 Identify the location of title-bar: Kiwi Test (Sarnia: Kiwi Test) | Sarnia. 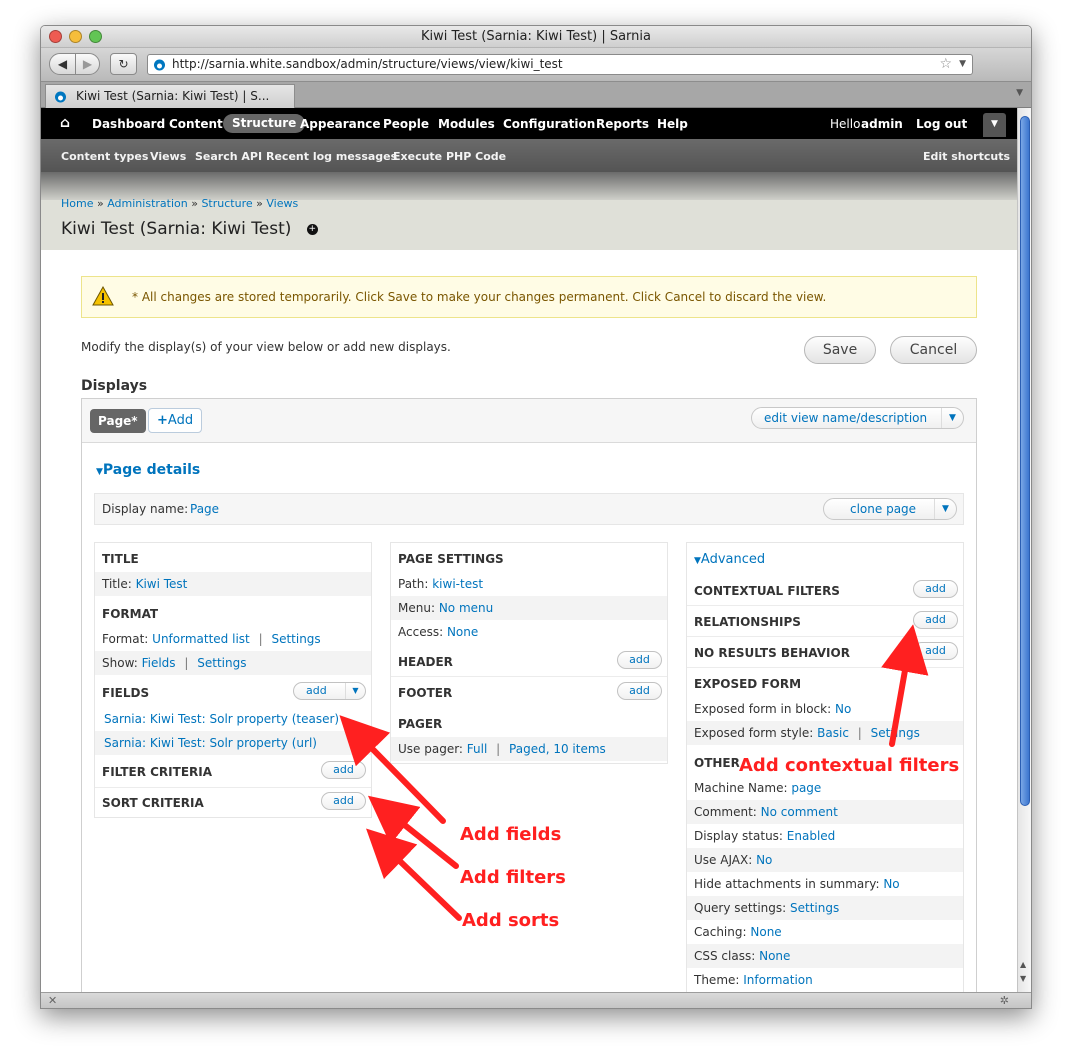
(536, 37).